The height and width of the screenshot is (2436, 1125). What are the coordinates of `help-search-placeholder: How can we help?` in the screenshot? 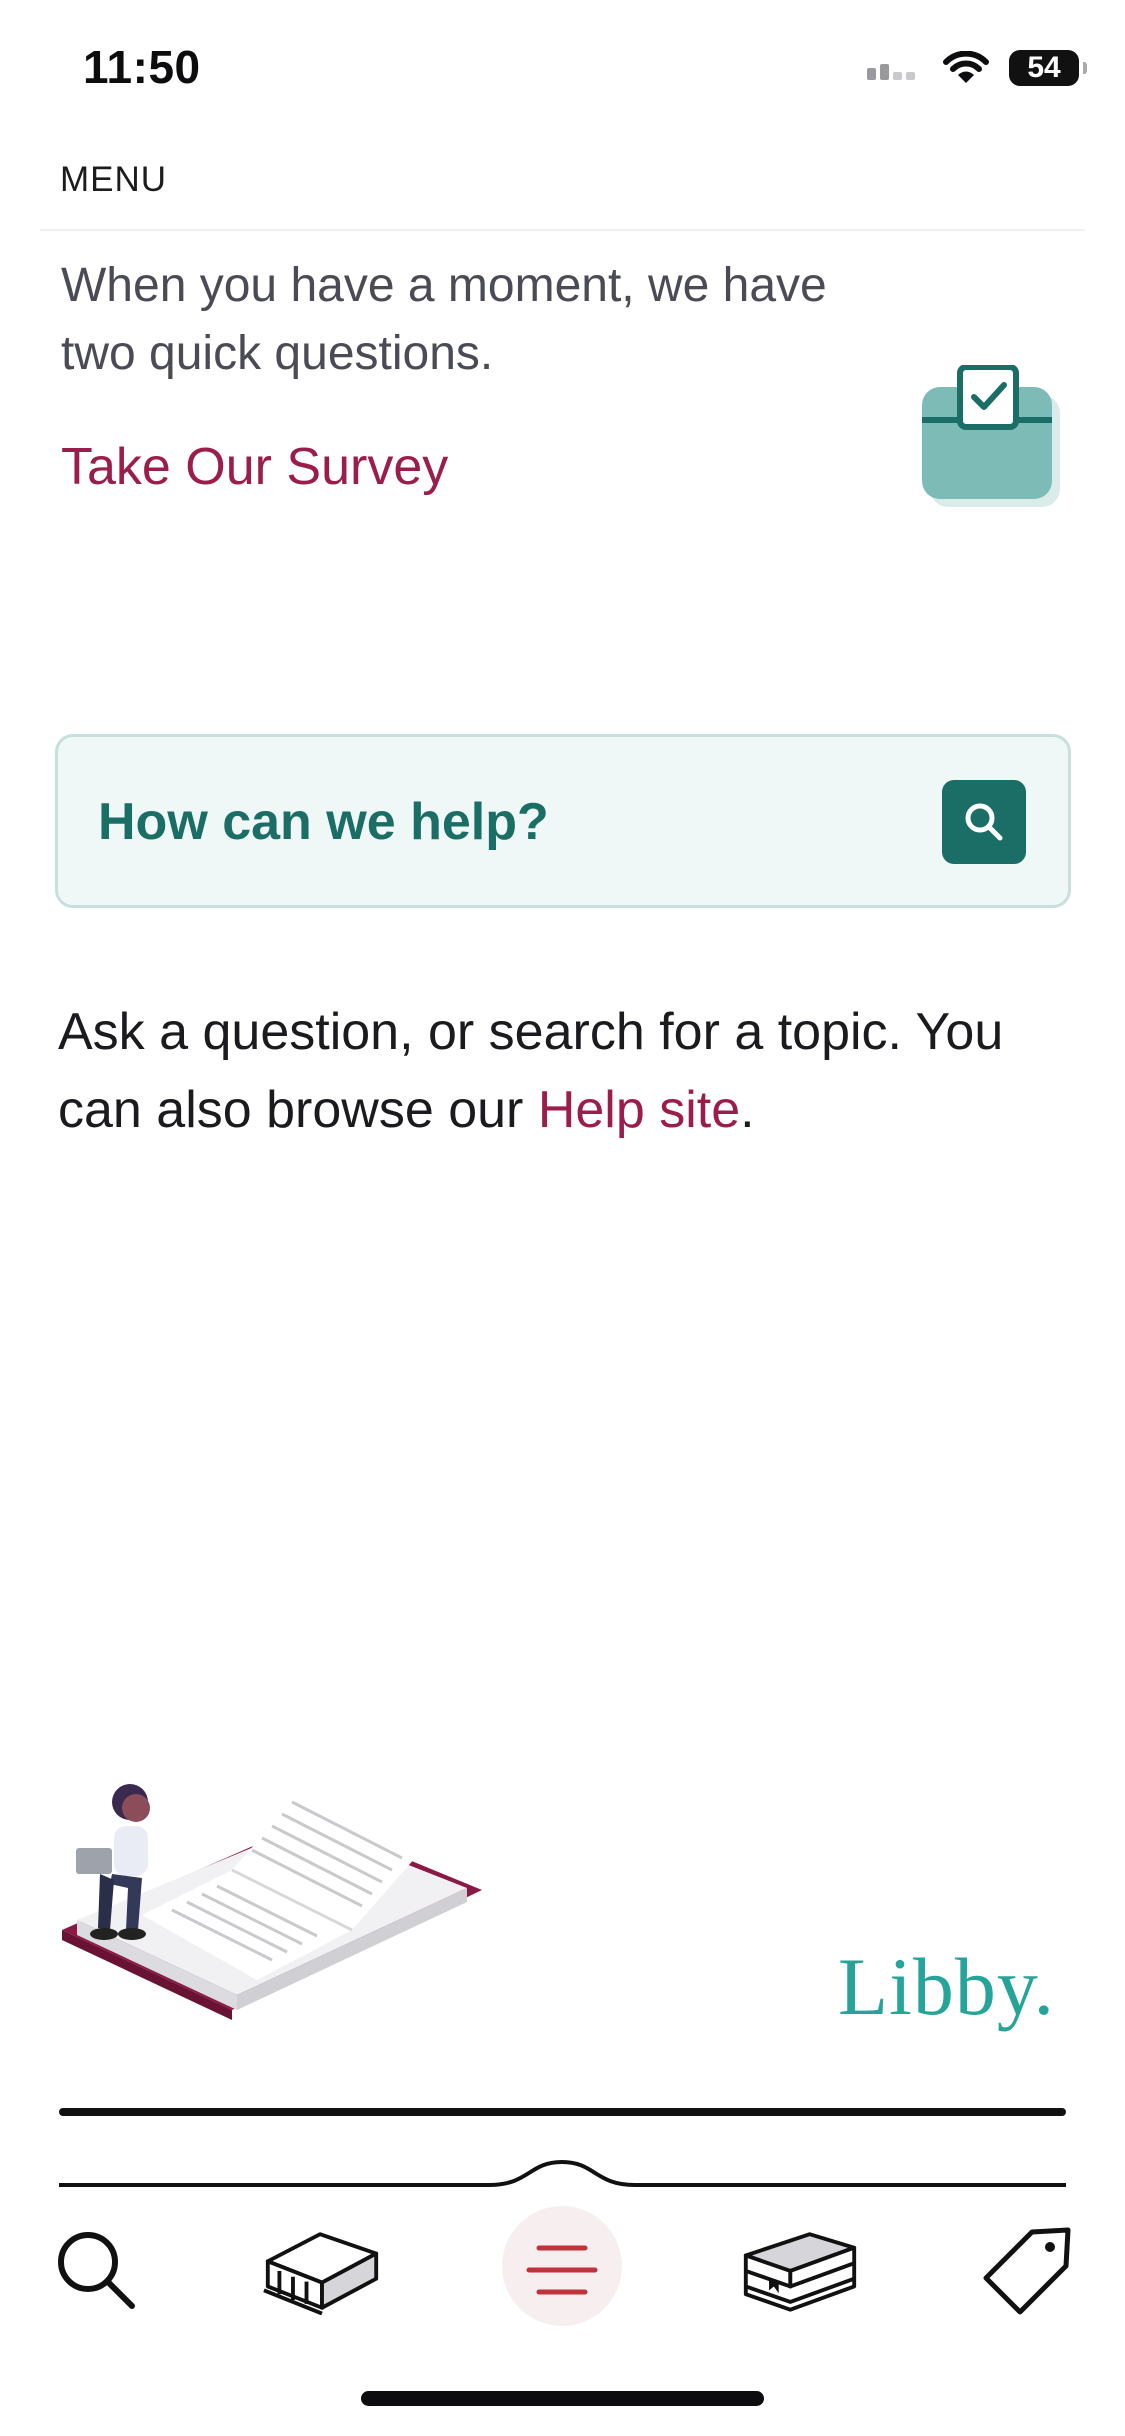 It's located at (323, 822).